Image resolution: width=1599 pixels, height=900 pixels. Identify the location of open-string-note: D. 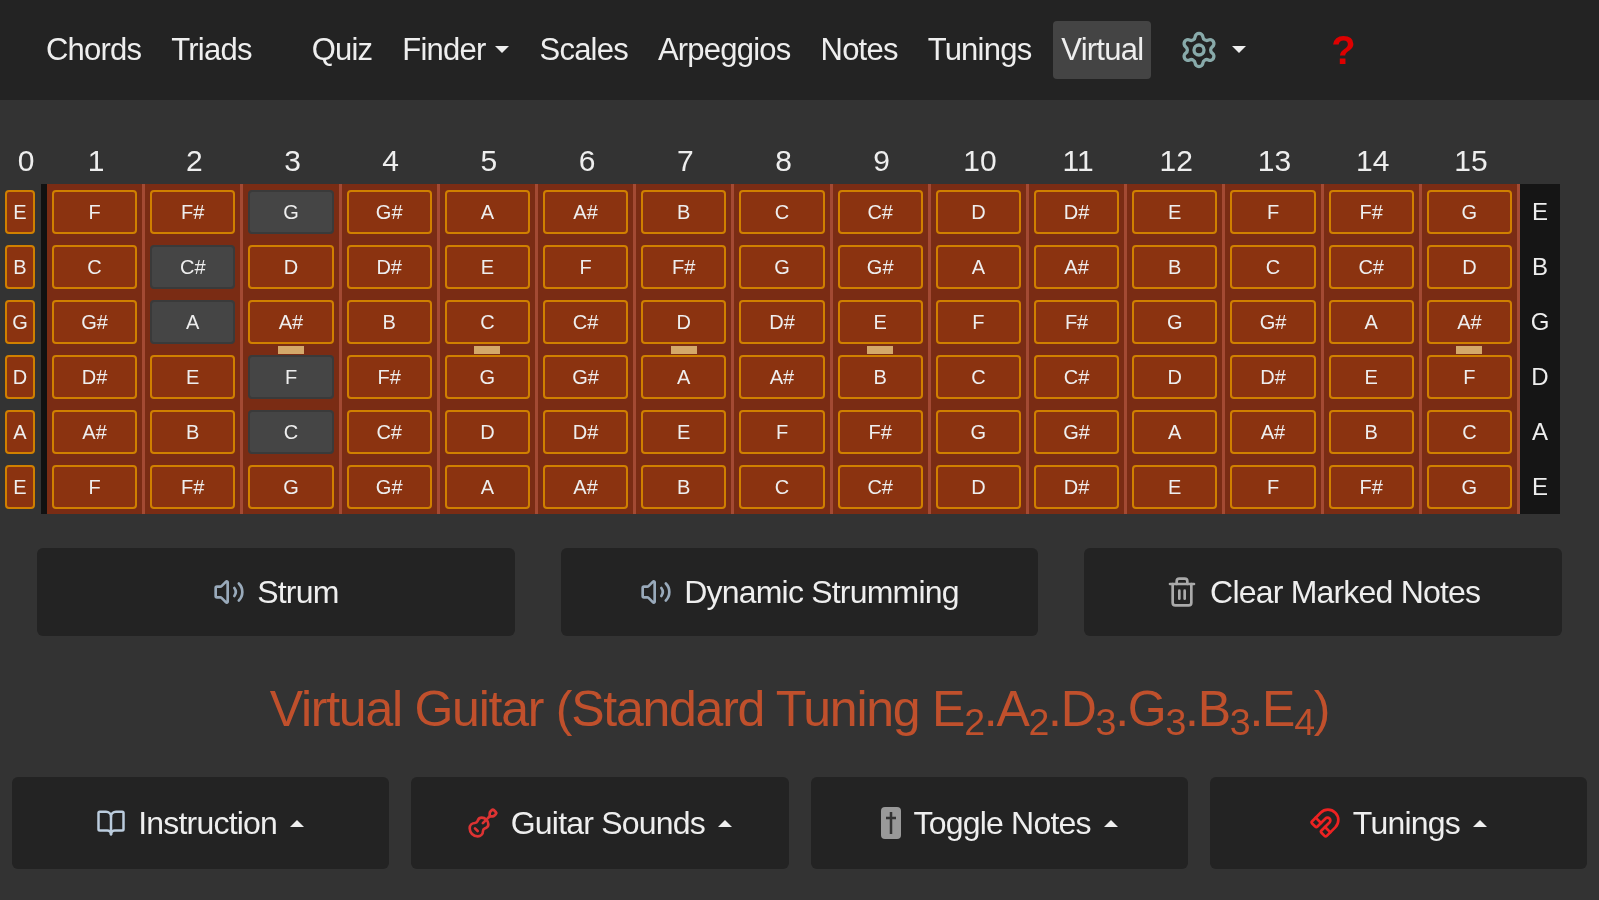
(20, 376).